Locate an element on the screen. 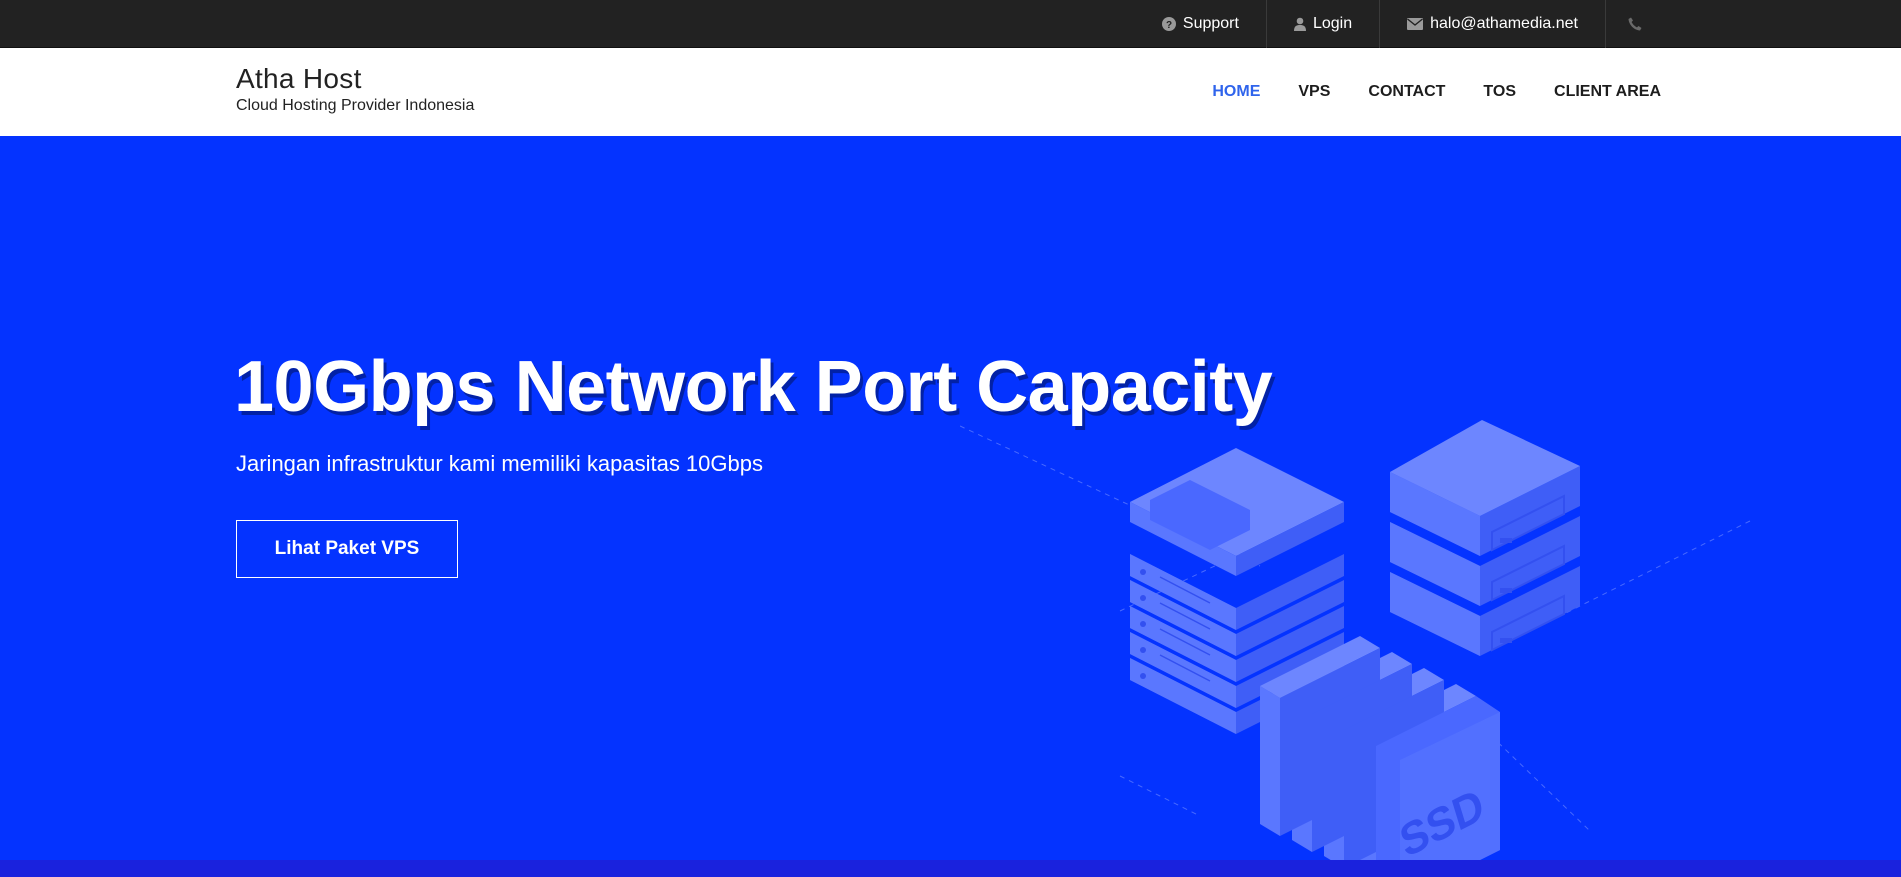 Image resolution: width=1901 pixels, height=877 pixels. main-nav: HOME VPS CONTACT TOS CLIENT AREA is located at coordinates (1417, 92).